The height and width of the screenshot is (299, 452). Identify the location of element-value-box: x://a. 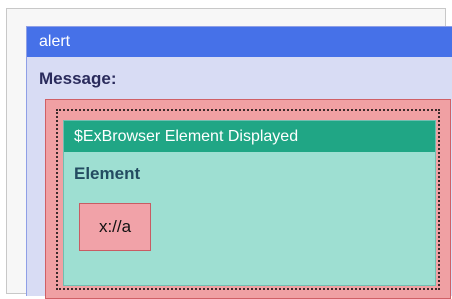
(115, 227).